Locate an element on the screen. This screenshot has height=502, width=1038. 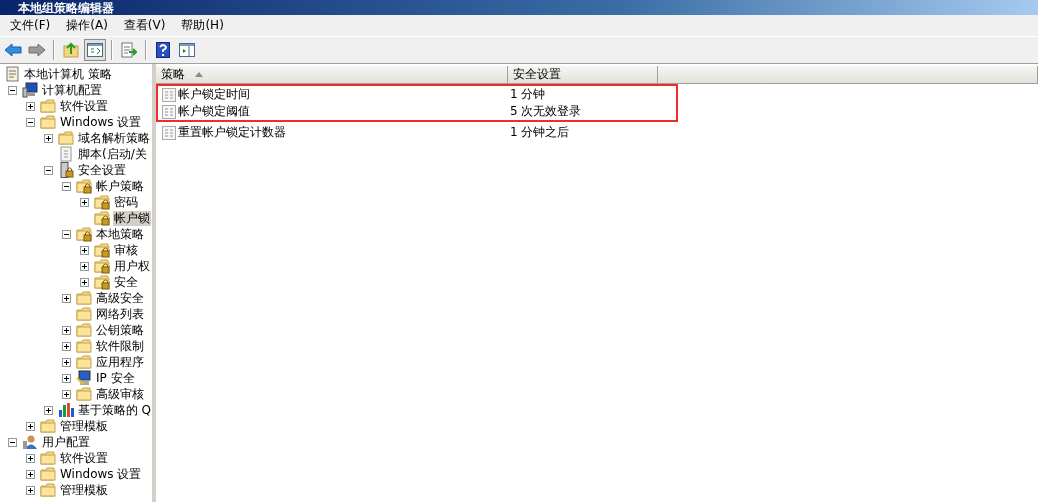
tree-item: 脚本(启动/关 is located at coordinates (112, 154).